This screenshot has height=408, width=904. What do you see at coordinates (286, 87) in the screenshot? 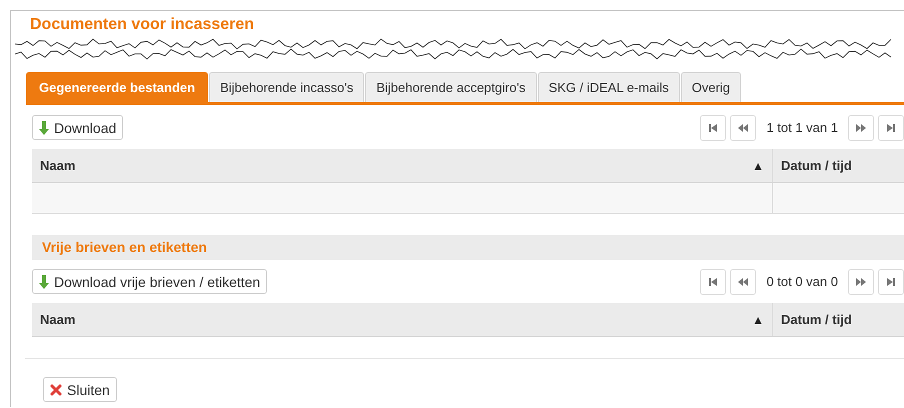
I see `tab: Bijbehorende incasso's` at bounding box center [286, 87].